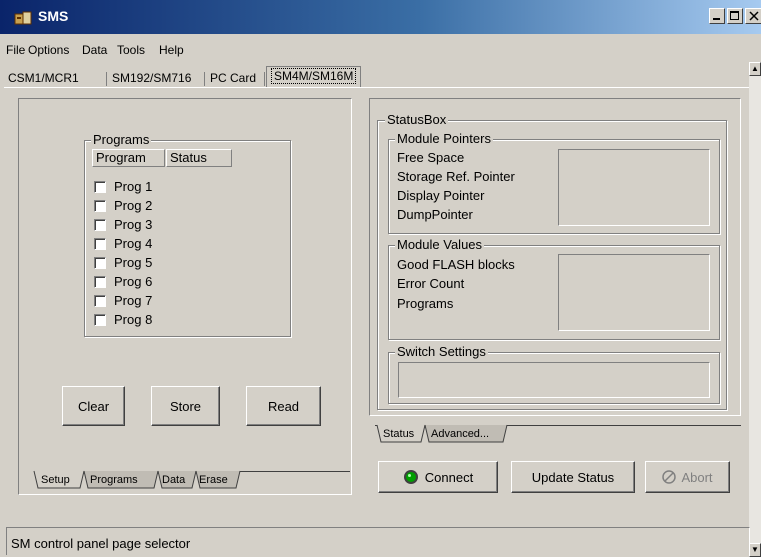 The image size is (761, 557). What do you see at coordinates (441, 195) in the screenshot?
I see `display-pointer-label: Display Pointer` at bounding box center [441, 195].